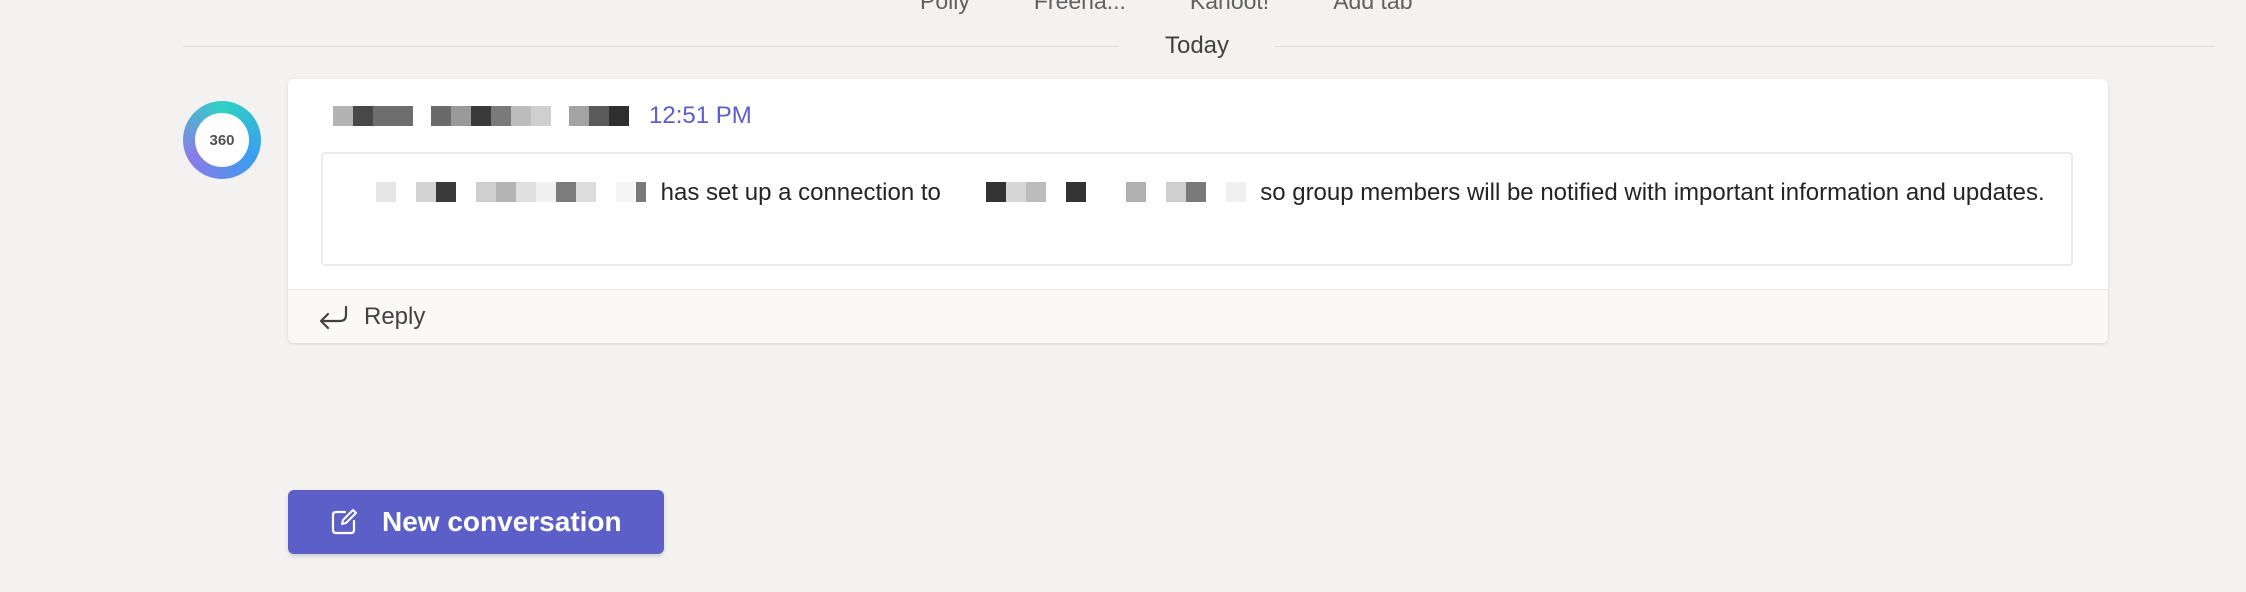 The height and width of the screenshot is (592, 2246). What do you see at coordinates (501, 192) in the screenshot?
I see `redacted-user-name` at bounding box center [501, 192].